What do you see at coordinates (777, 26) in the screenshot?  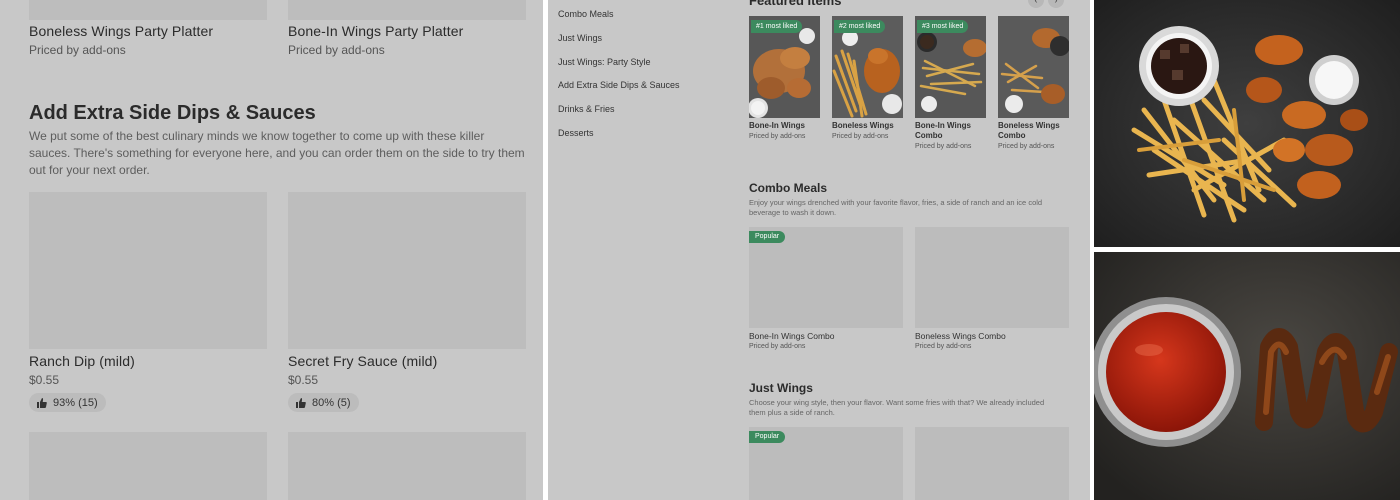 I see `most-liked-badge: #1 most liked` at bounding box center [777, 26].